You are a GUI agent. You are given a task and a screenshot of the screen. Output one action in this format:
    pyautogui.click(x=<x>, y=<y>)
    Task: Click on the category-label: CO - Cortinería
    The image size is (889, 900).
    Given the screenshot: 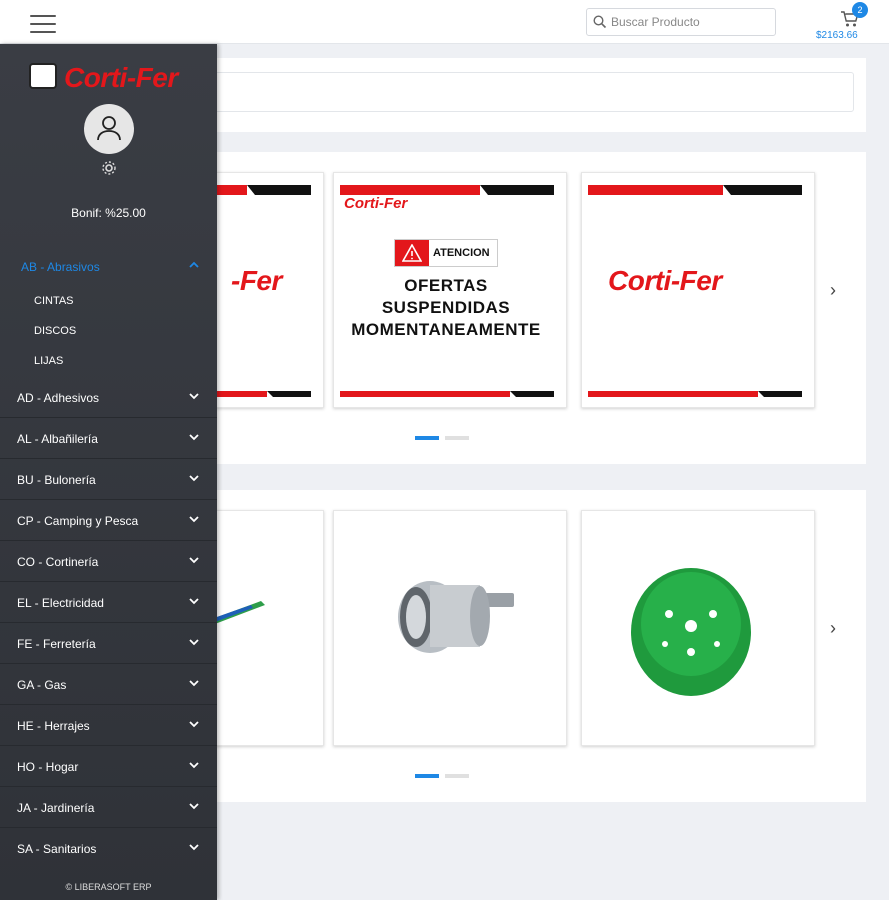 What is the action you would take?
    pyautogui.click(x=58, y=562)
    